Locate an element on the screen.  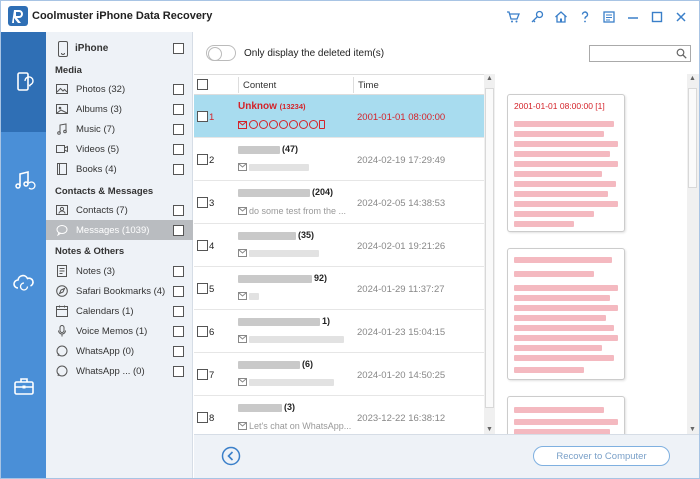
list-scroll-thumb is located at coordinates (489, 248).